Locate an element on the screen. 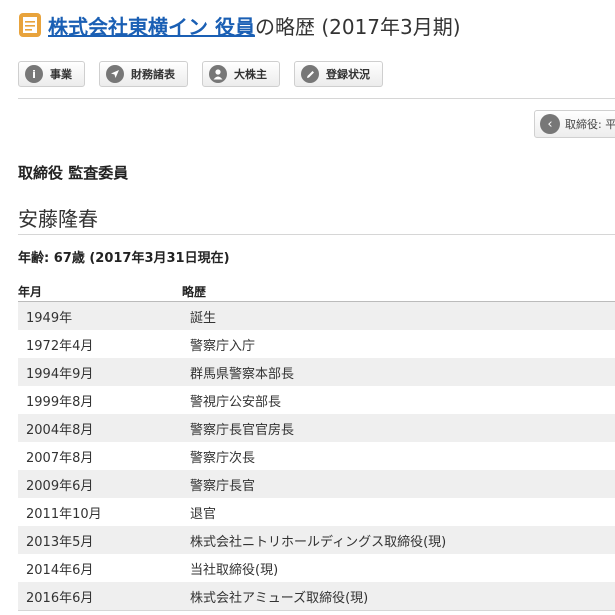 This screenshot has width=615, height=615. table-row: 2009年6月 警察庁長官 is located at coordinates (316, 484).